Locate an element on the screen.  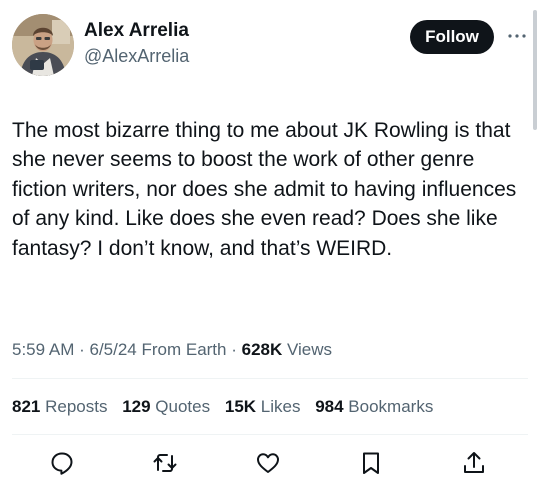
quotes-stat: 129 Quotes is located at coordinates (166, 406).